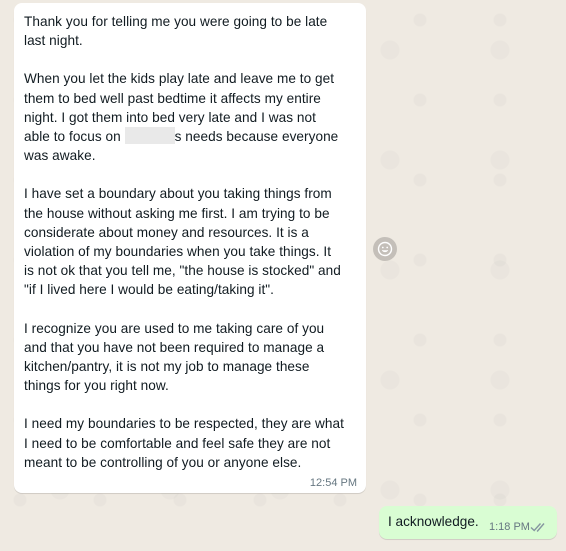  I want to click on message-timestamp: 12:54 PM, so click(333, 483).